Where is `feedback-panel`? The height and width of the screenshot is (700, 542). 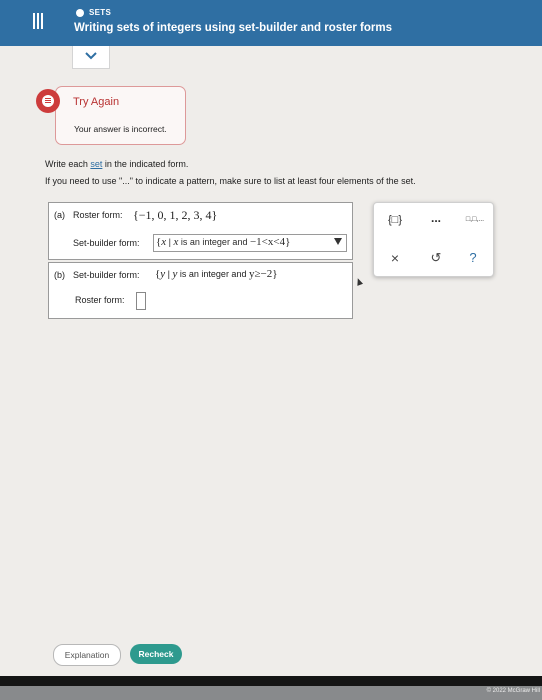 feedback-panel is located at coordinates (120, 115).